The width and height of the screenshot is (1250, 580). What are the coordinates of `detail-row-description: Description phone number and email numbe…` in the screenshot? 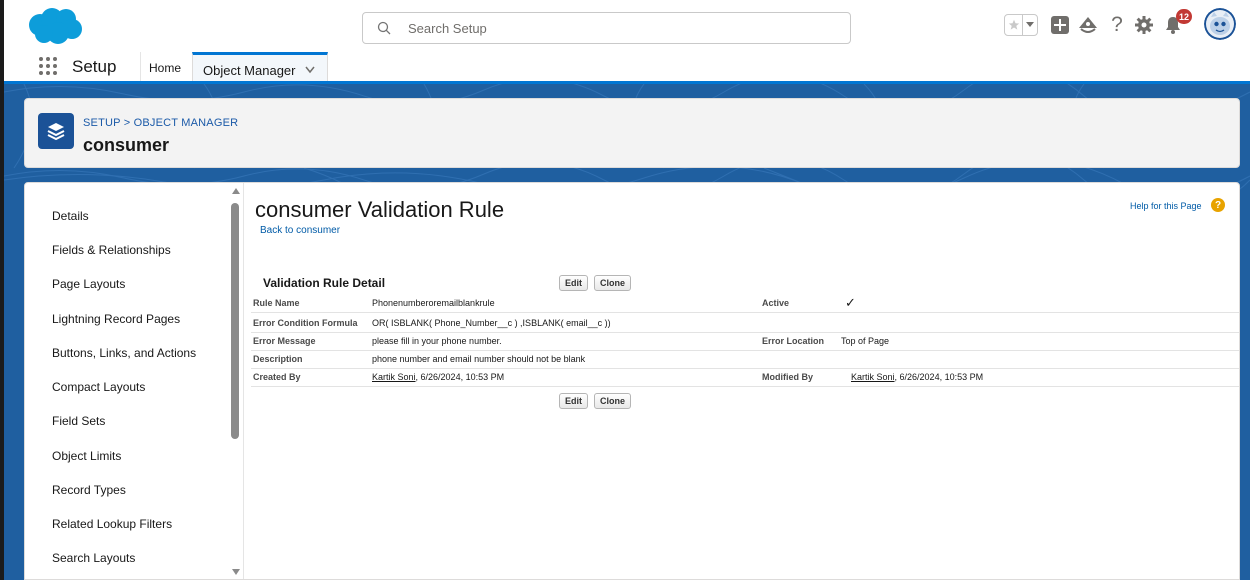 It's located at (745, 360).